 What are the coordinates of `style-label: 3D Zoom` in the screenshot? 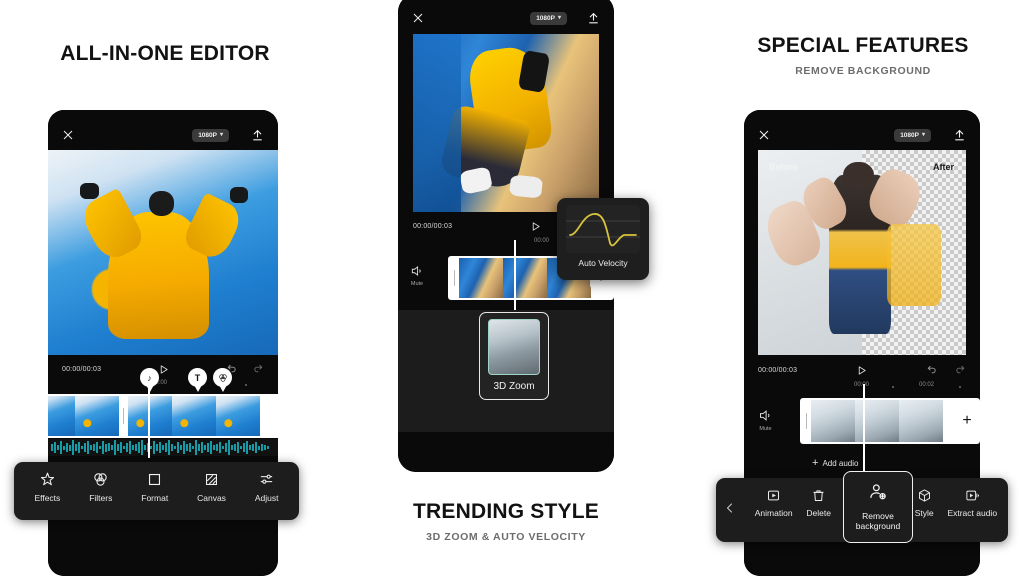 It's located at (514, 386).